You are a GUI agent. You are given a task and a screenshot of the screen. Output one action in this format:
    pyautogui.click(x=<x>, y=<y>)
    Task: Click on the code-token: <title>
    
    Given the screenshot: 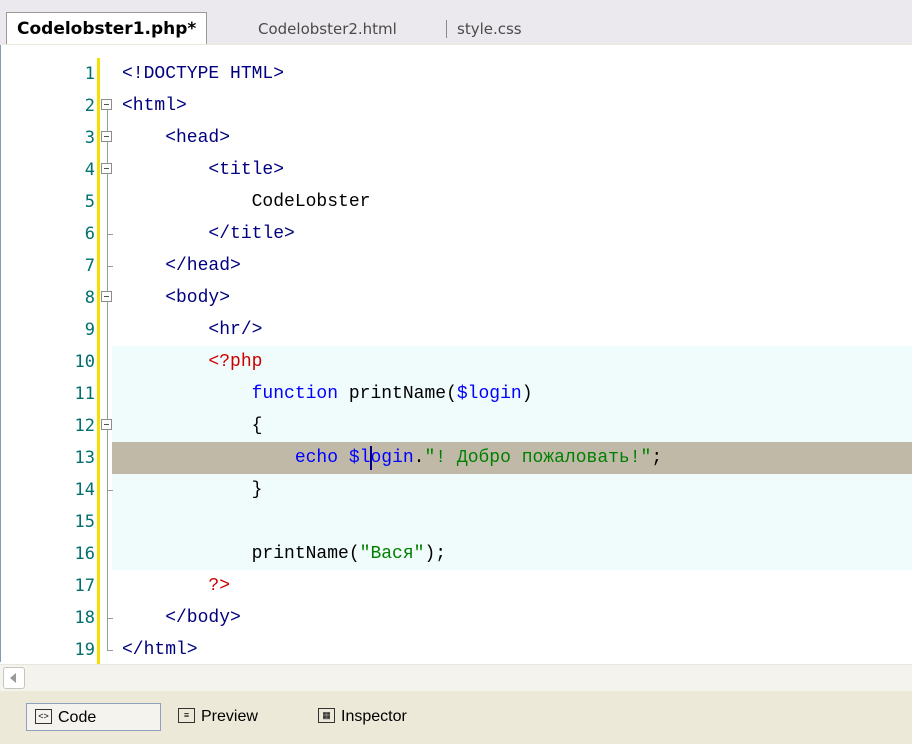 What is the action you would take?
    pyautogui.click(x=203, y=170)
    